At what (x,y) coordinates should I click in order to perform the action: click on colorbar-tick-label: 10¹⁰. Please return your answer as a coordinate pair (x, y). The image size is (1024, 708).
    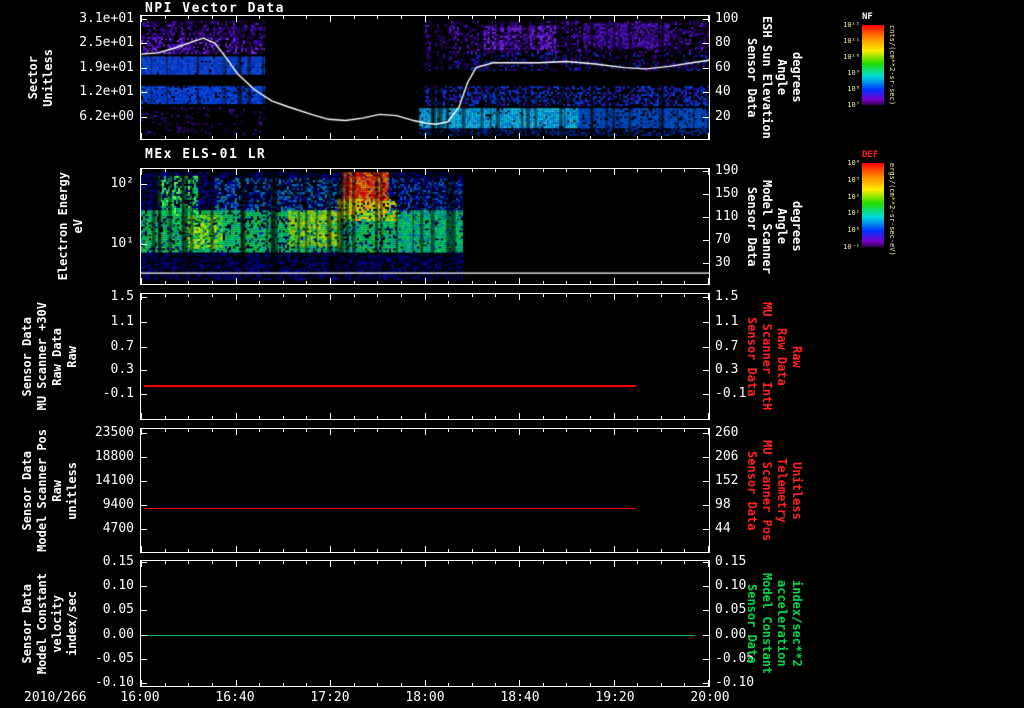
    Looking at the image, I should click on (851, 57).